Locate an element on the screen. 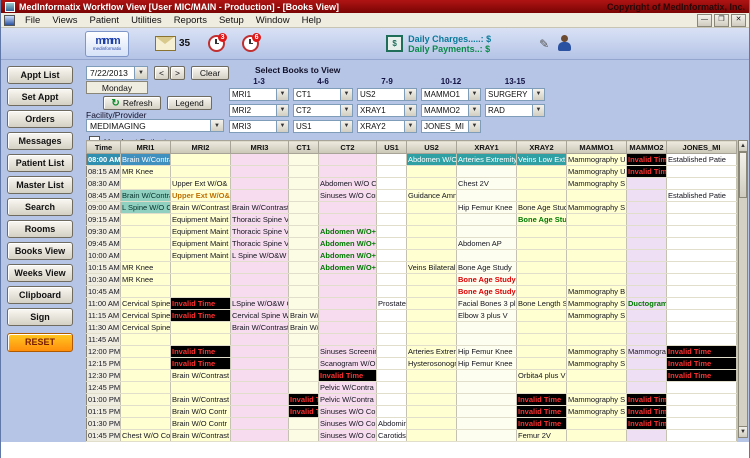 This screenshot has width=750, height=458. sidebar-button-orders: Orders is located at coordinates (40, 119).